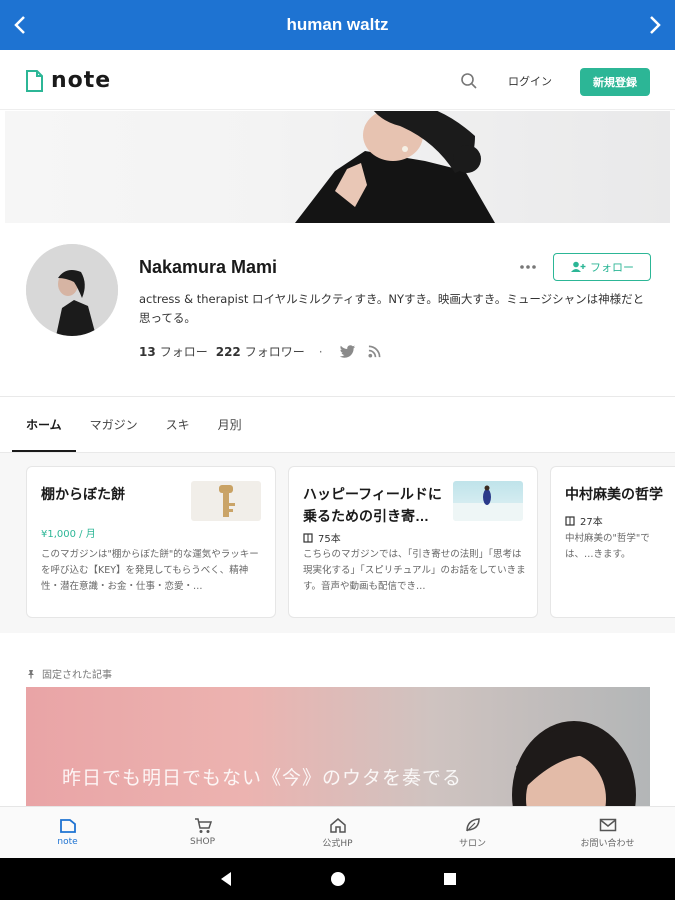 The width and height of the screenshot is (675, 900). I want to click on system-recents-button, so click(450, 879).